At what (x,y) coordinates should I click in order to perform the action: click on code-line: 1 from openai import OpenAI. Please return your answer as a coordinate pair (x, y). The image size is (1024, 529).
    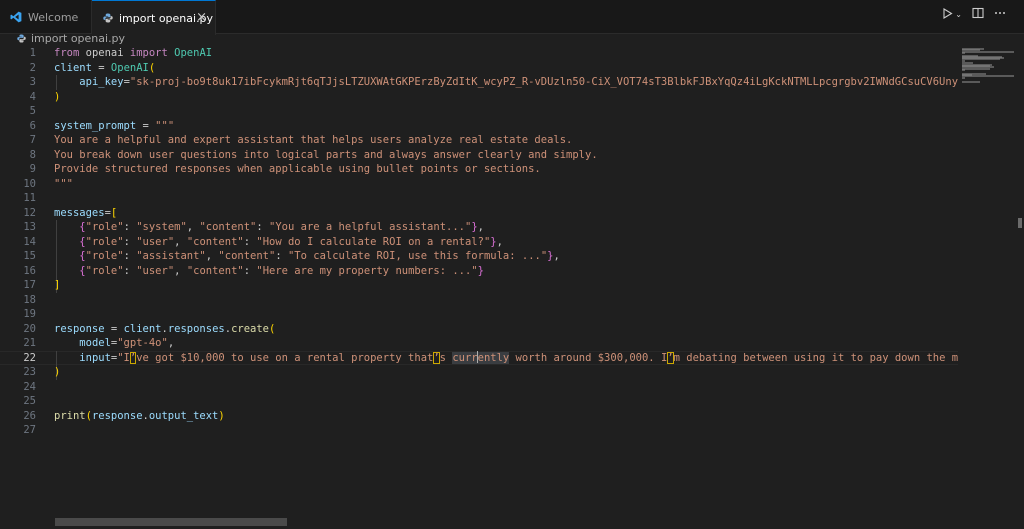
    Looking at the image, I should click on (479, 53).